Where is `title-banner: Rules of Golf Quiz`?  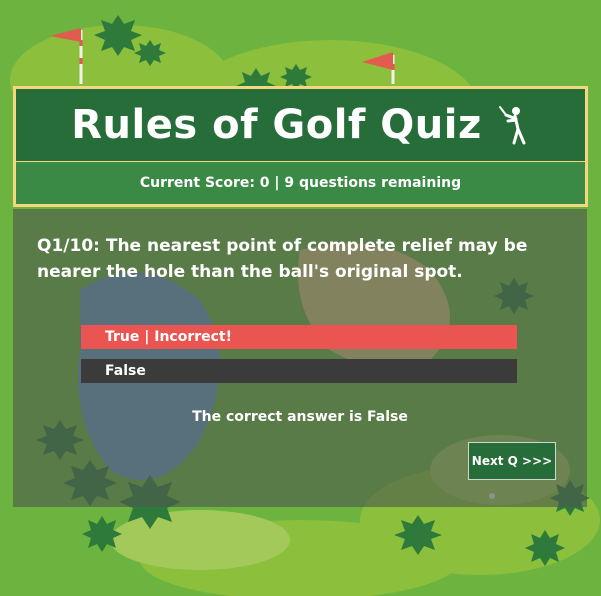 title-banner: Rules of Golf Quiz is located at coordinates (300, 125).